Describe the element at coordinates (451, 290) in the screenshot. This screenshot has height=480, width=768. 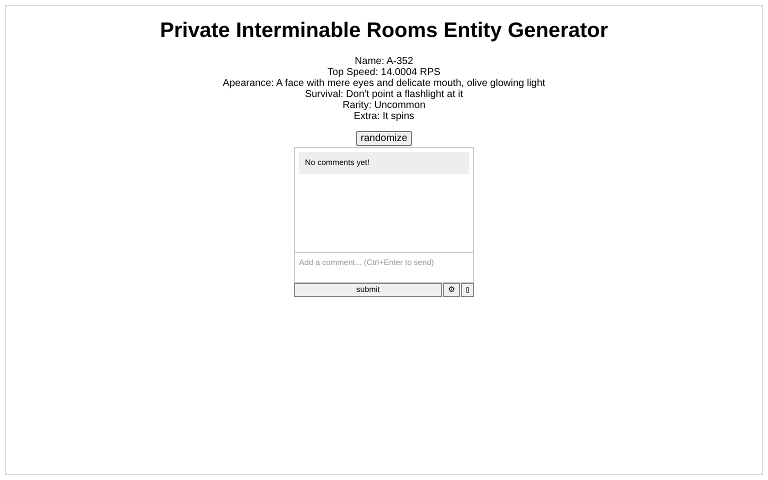
I see `settings-button: ⚙` at that location.